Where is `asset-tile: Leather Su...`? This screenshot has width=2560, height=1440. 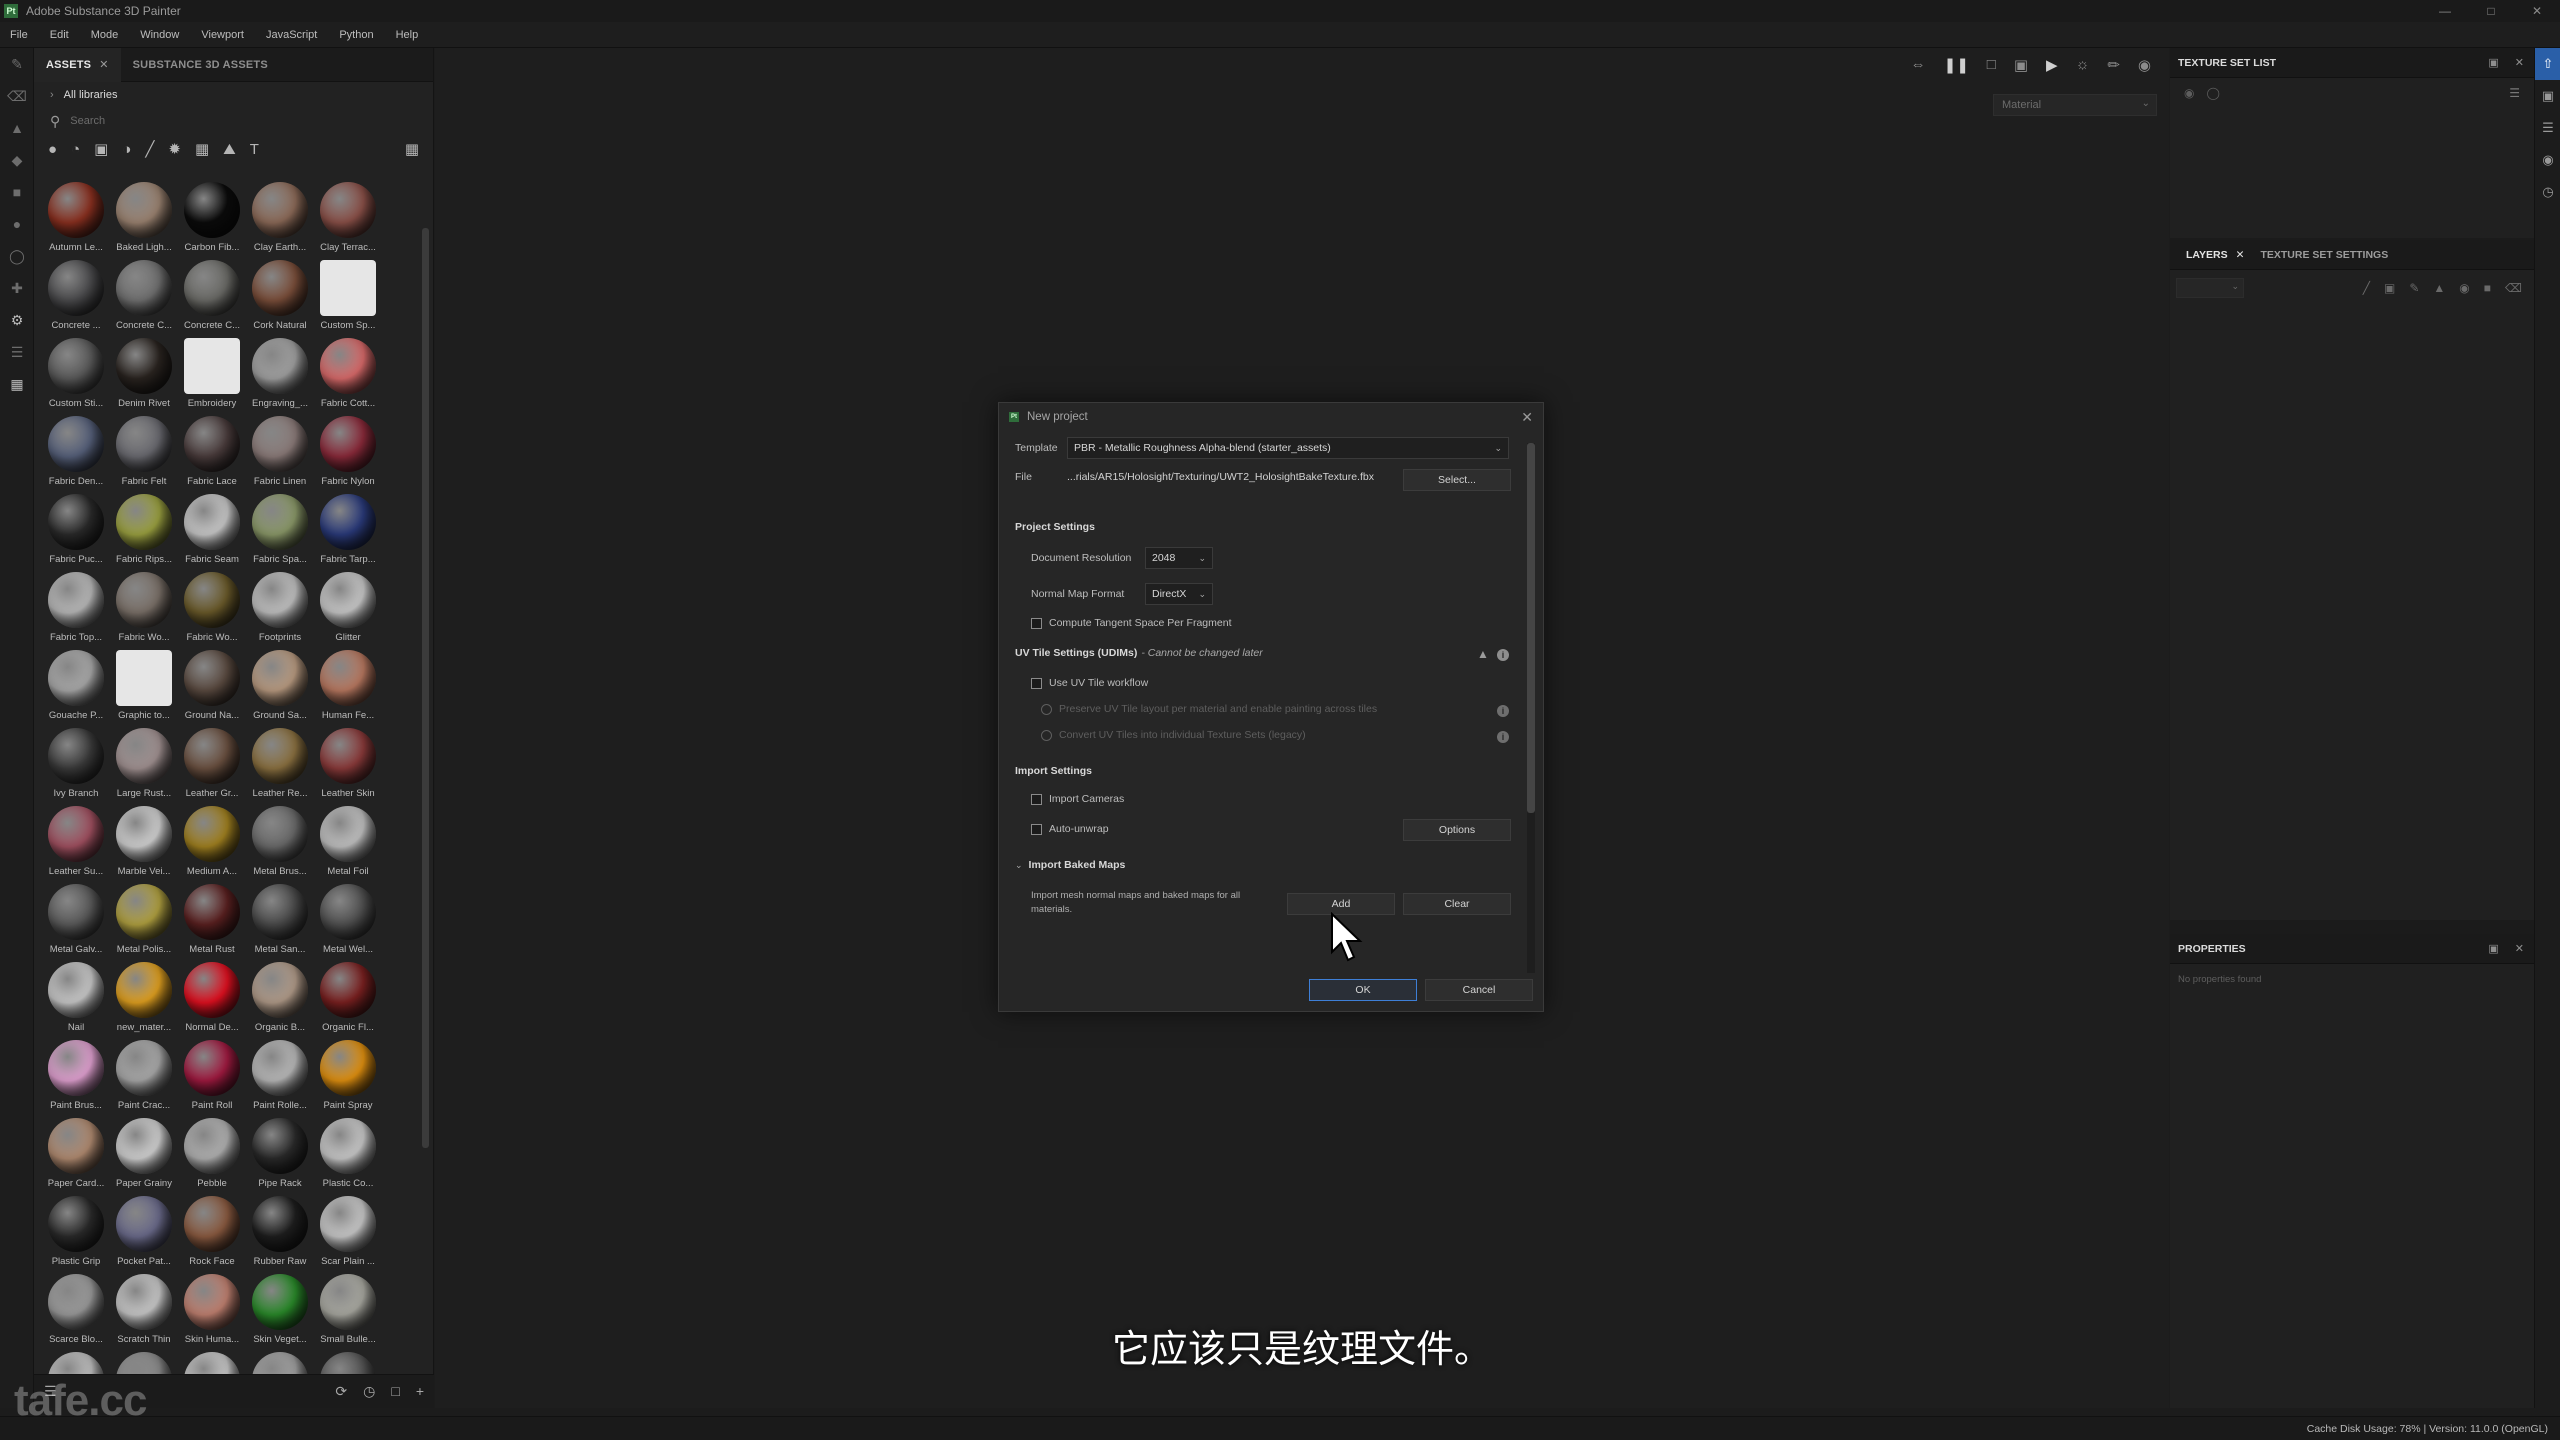
asset-tile: Leather Su... is located at coordinates (76, 845).